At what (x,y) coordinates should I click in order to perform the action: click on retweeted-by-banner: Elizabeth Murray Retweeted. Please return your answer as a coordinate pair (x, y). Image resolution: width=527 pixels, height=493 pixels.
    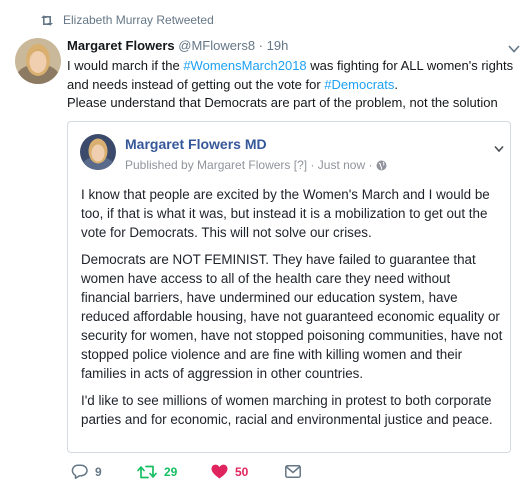
    Looking at the image, I should click on (127, 20).